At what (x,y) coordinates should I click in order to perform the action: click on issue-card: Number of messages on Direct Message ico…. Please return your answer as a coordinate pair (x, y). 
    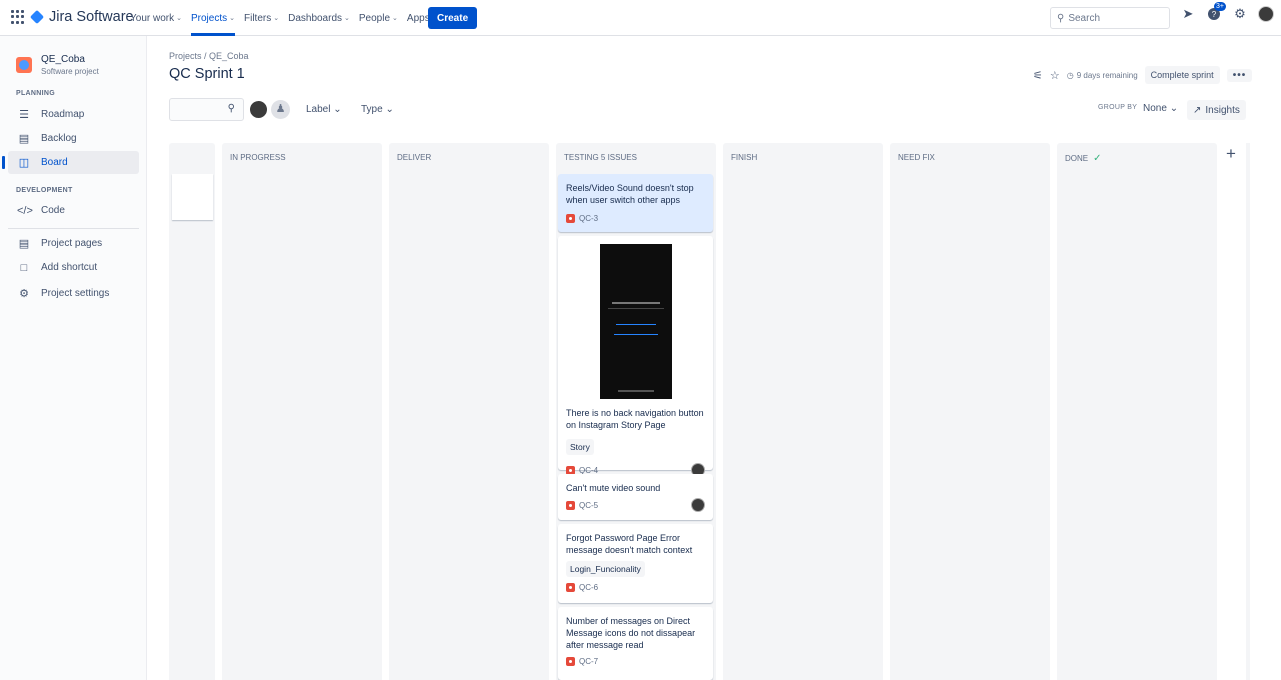
    Looking at the image, I should click on (635, 643).